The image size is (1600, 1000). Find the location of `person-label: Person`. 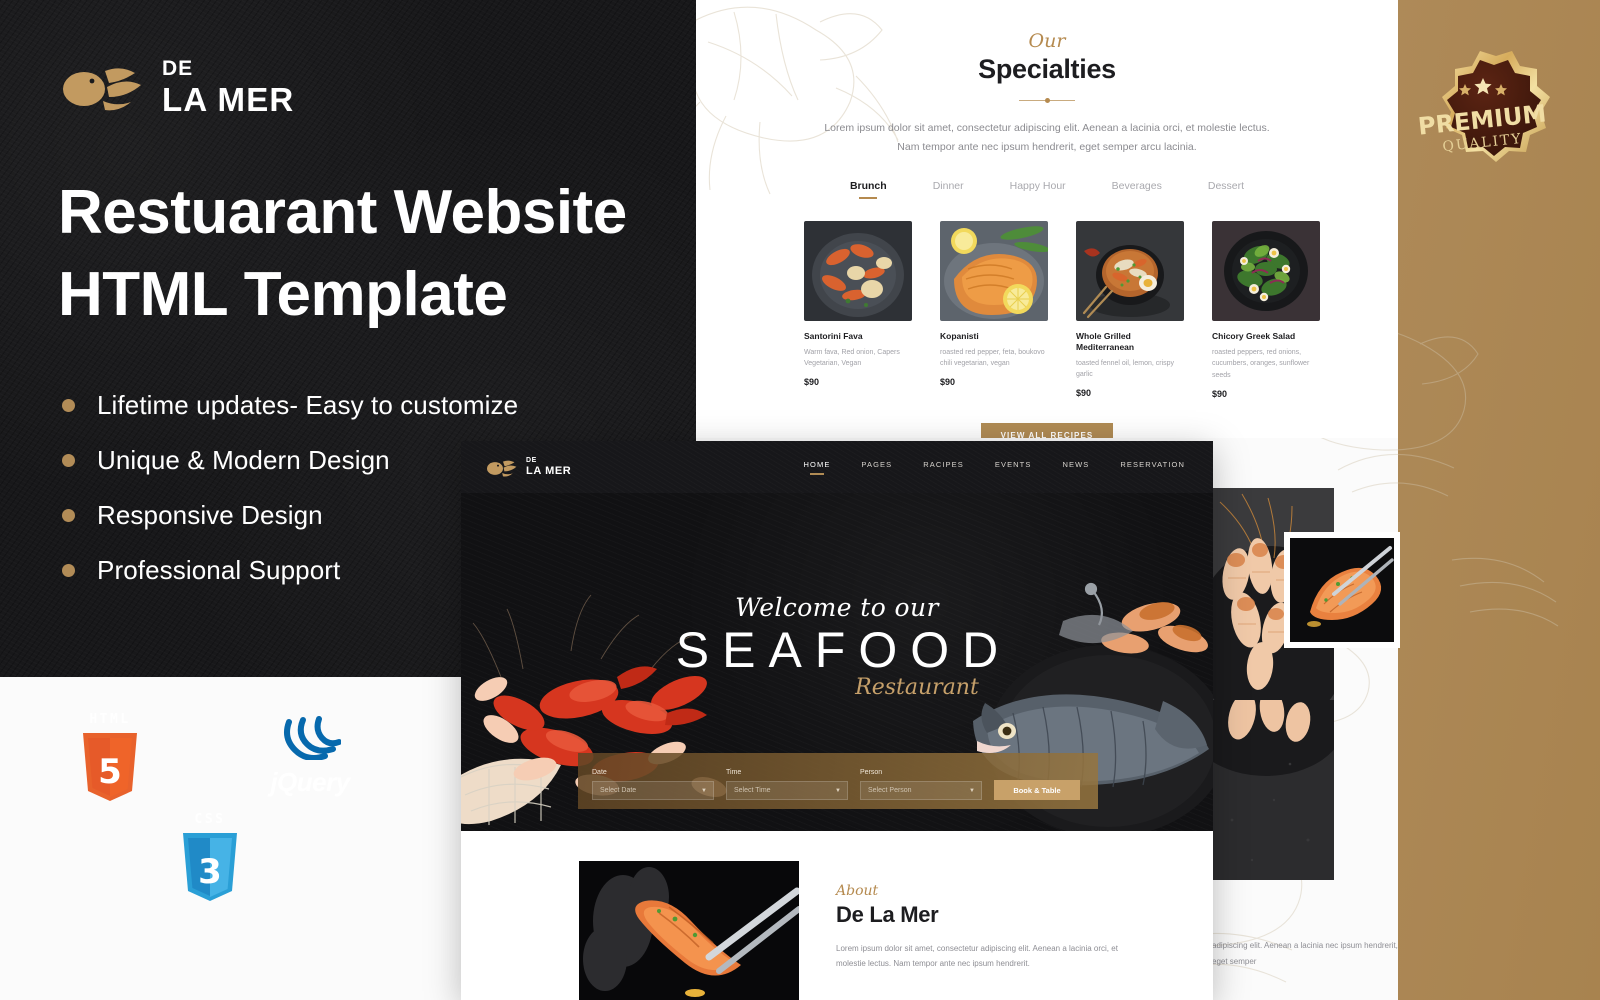

person-label: Person is located at coordinates (871, 772).